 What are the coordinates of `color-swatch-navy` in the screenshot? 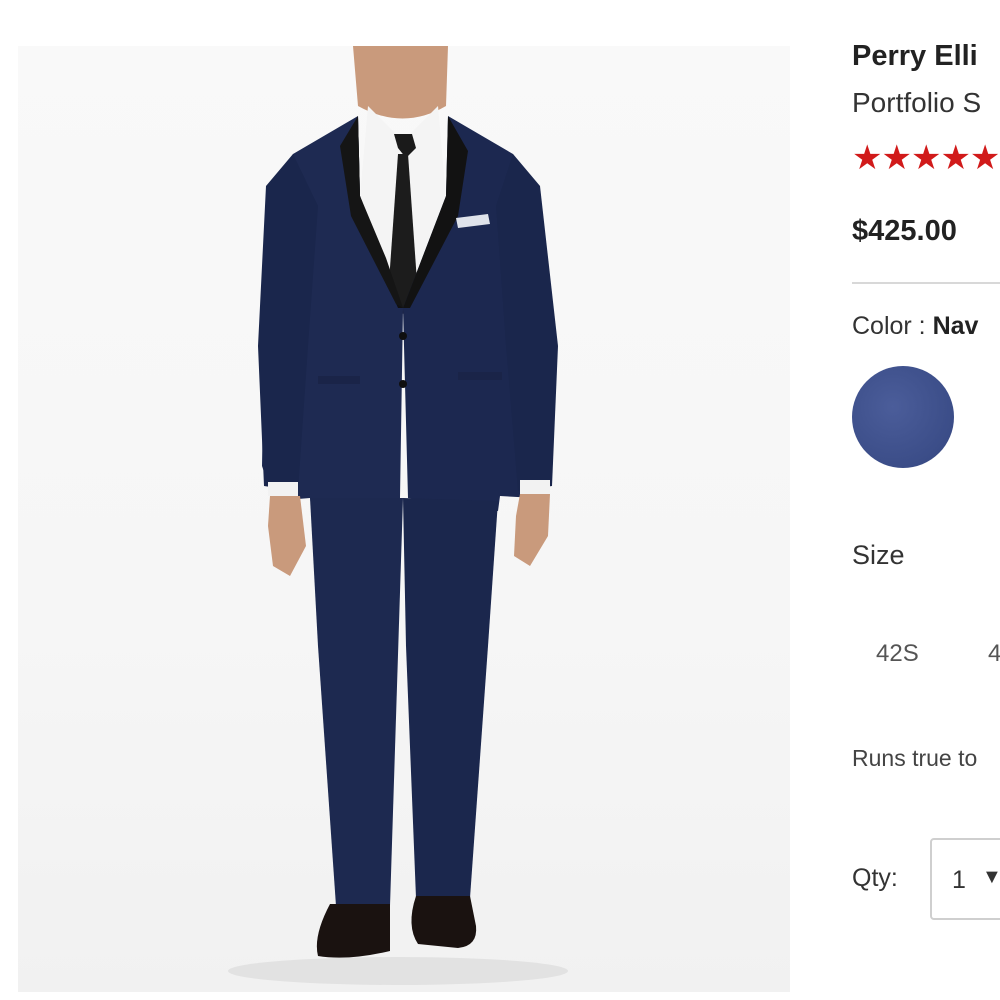 It's located at (903, 417).